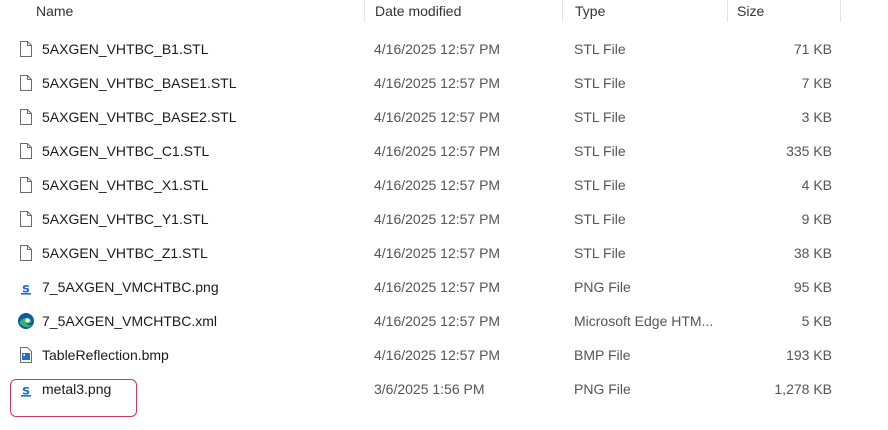 The width and height of the screenshot is (888, 430). Describe the element at coordinates (816, 219) in the screenshot. I see `file-size: 9 KB` at that location.